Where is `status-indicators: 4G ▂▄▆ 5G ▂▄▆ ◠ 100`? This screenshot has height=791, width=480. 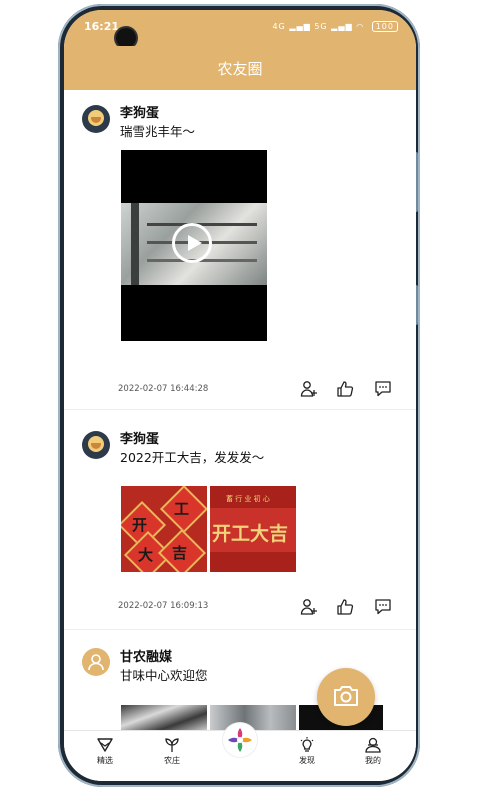 status-indicators: 4G ▂▄▆ 5G ▂▄▆ ◠ 100 is located at coordinates (335, 26).